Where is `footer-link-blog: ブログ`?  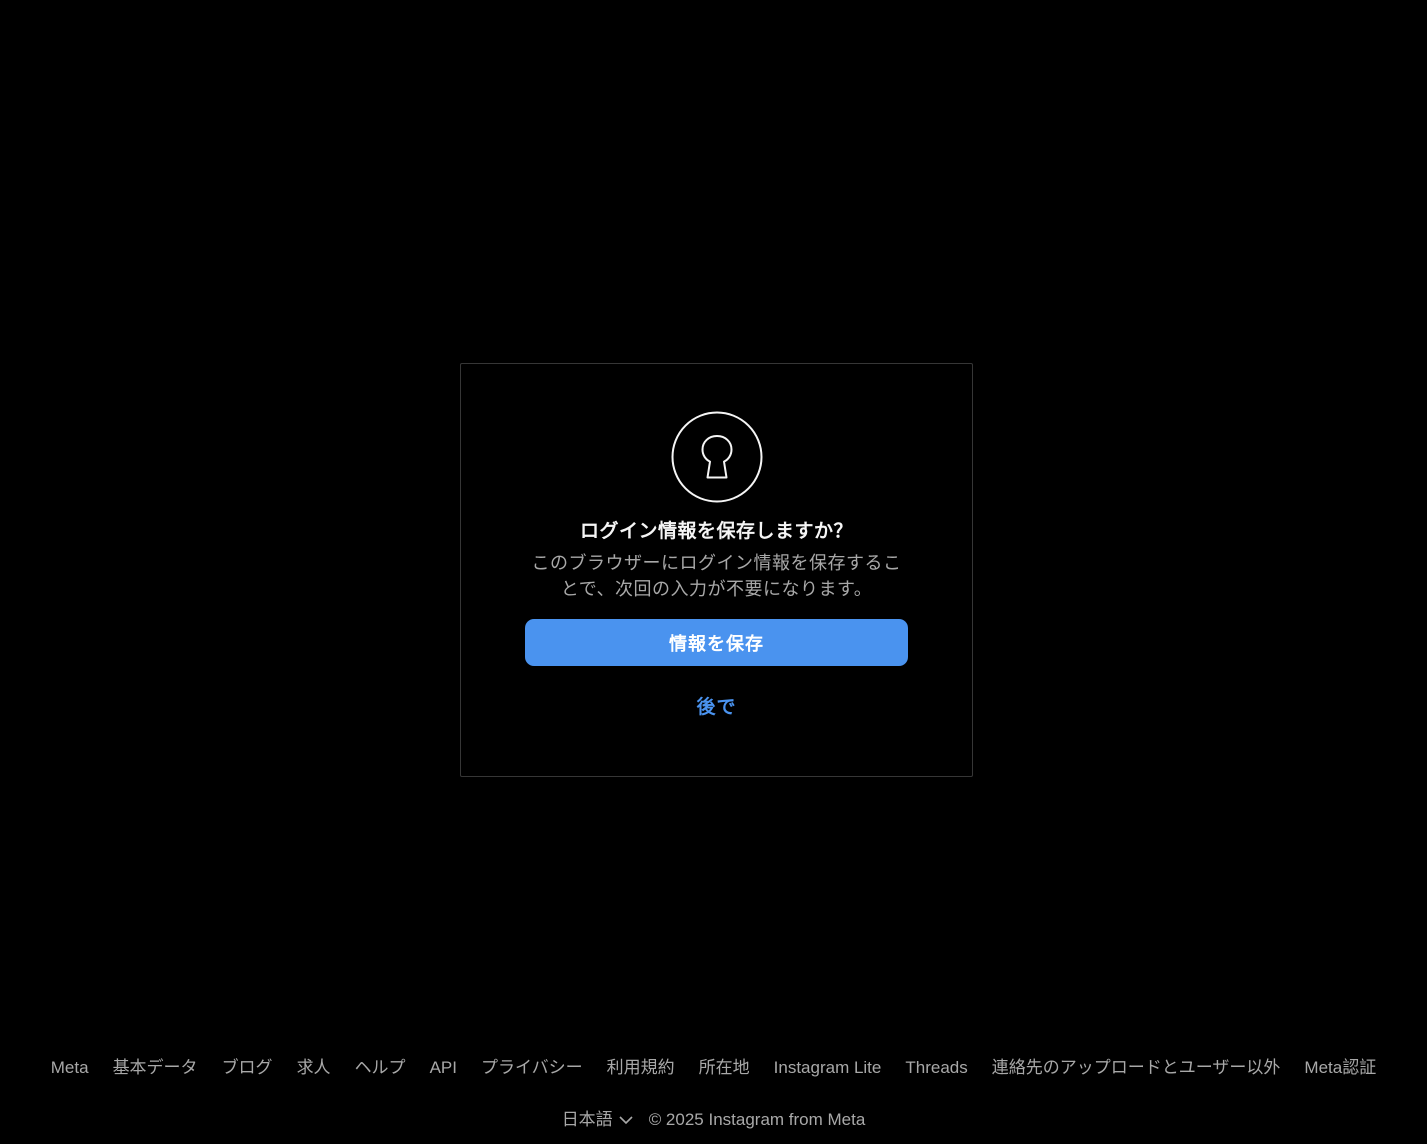 footer-link-blog: ブログ is located at coordinates (247, 1068).